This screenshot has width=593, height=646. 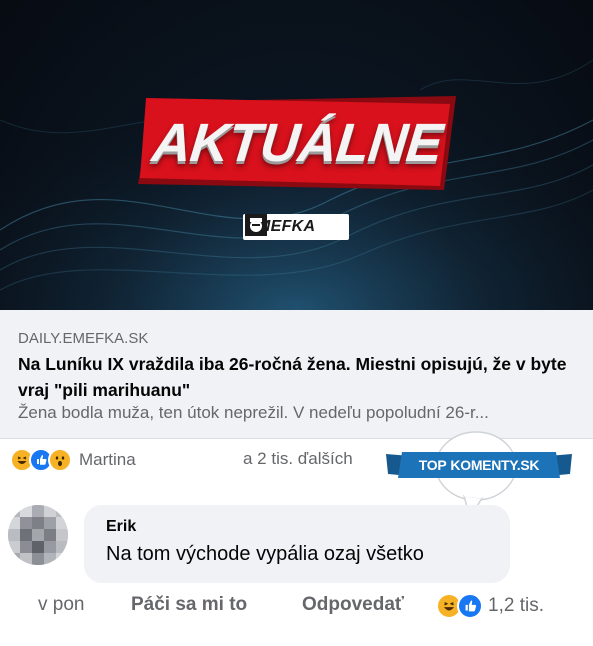 I want to click on comment-bubble: Erik Na tom východe vypália ozaj všetko, so click(x=297, y=544).